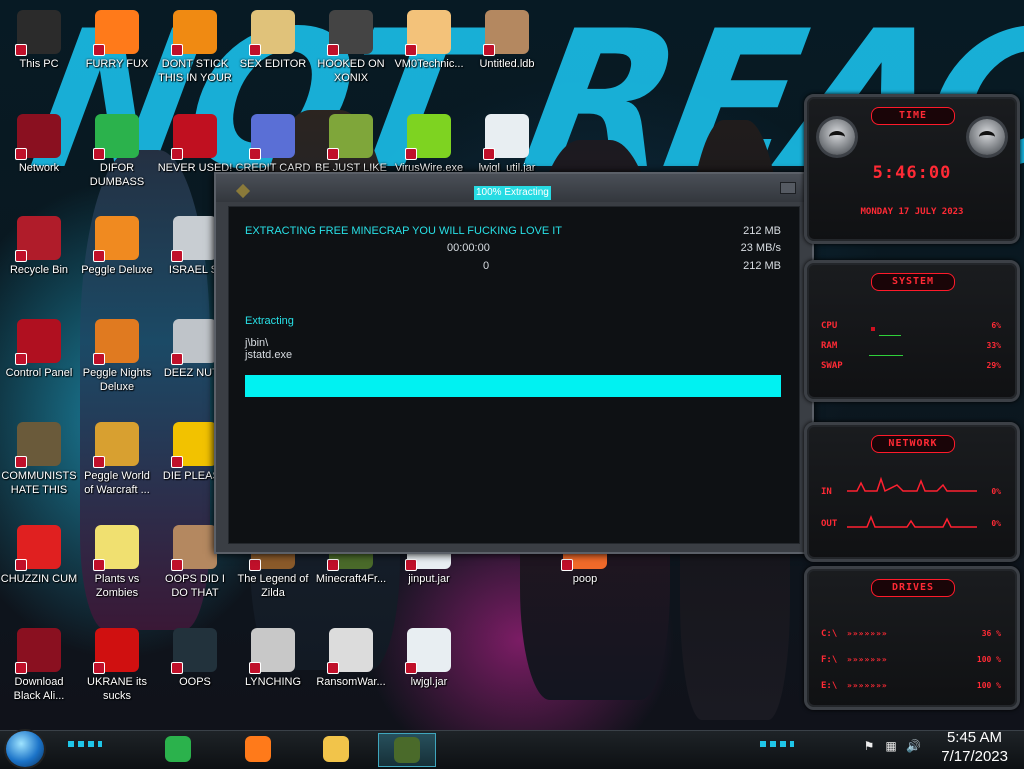 The image size is (1024, 769). I want to click on desktop-icon: CREDIT CARD, so click(273, 142).